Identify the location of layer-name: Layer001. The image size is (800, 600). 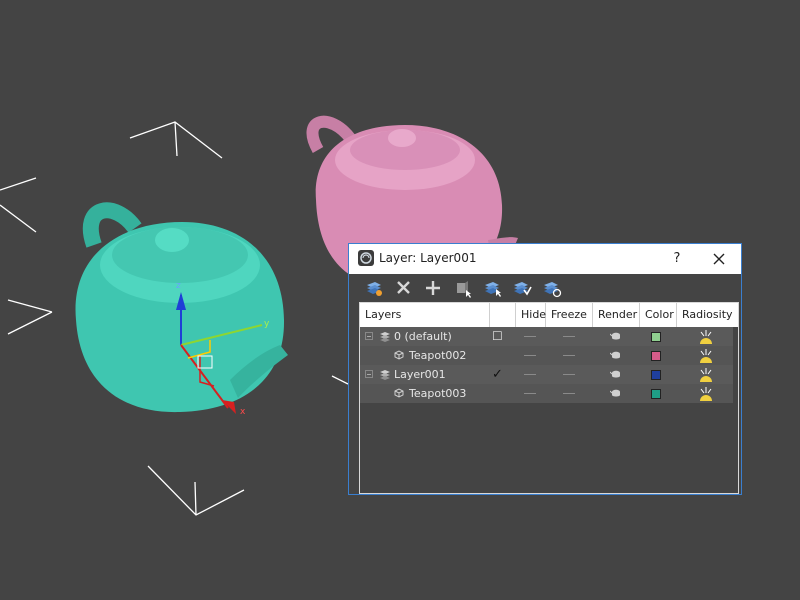
(420, 374).